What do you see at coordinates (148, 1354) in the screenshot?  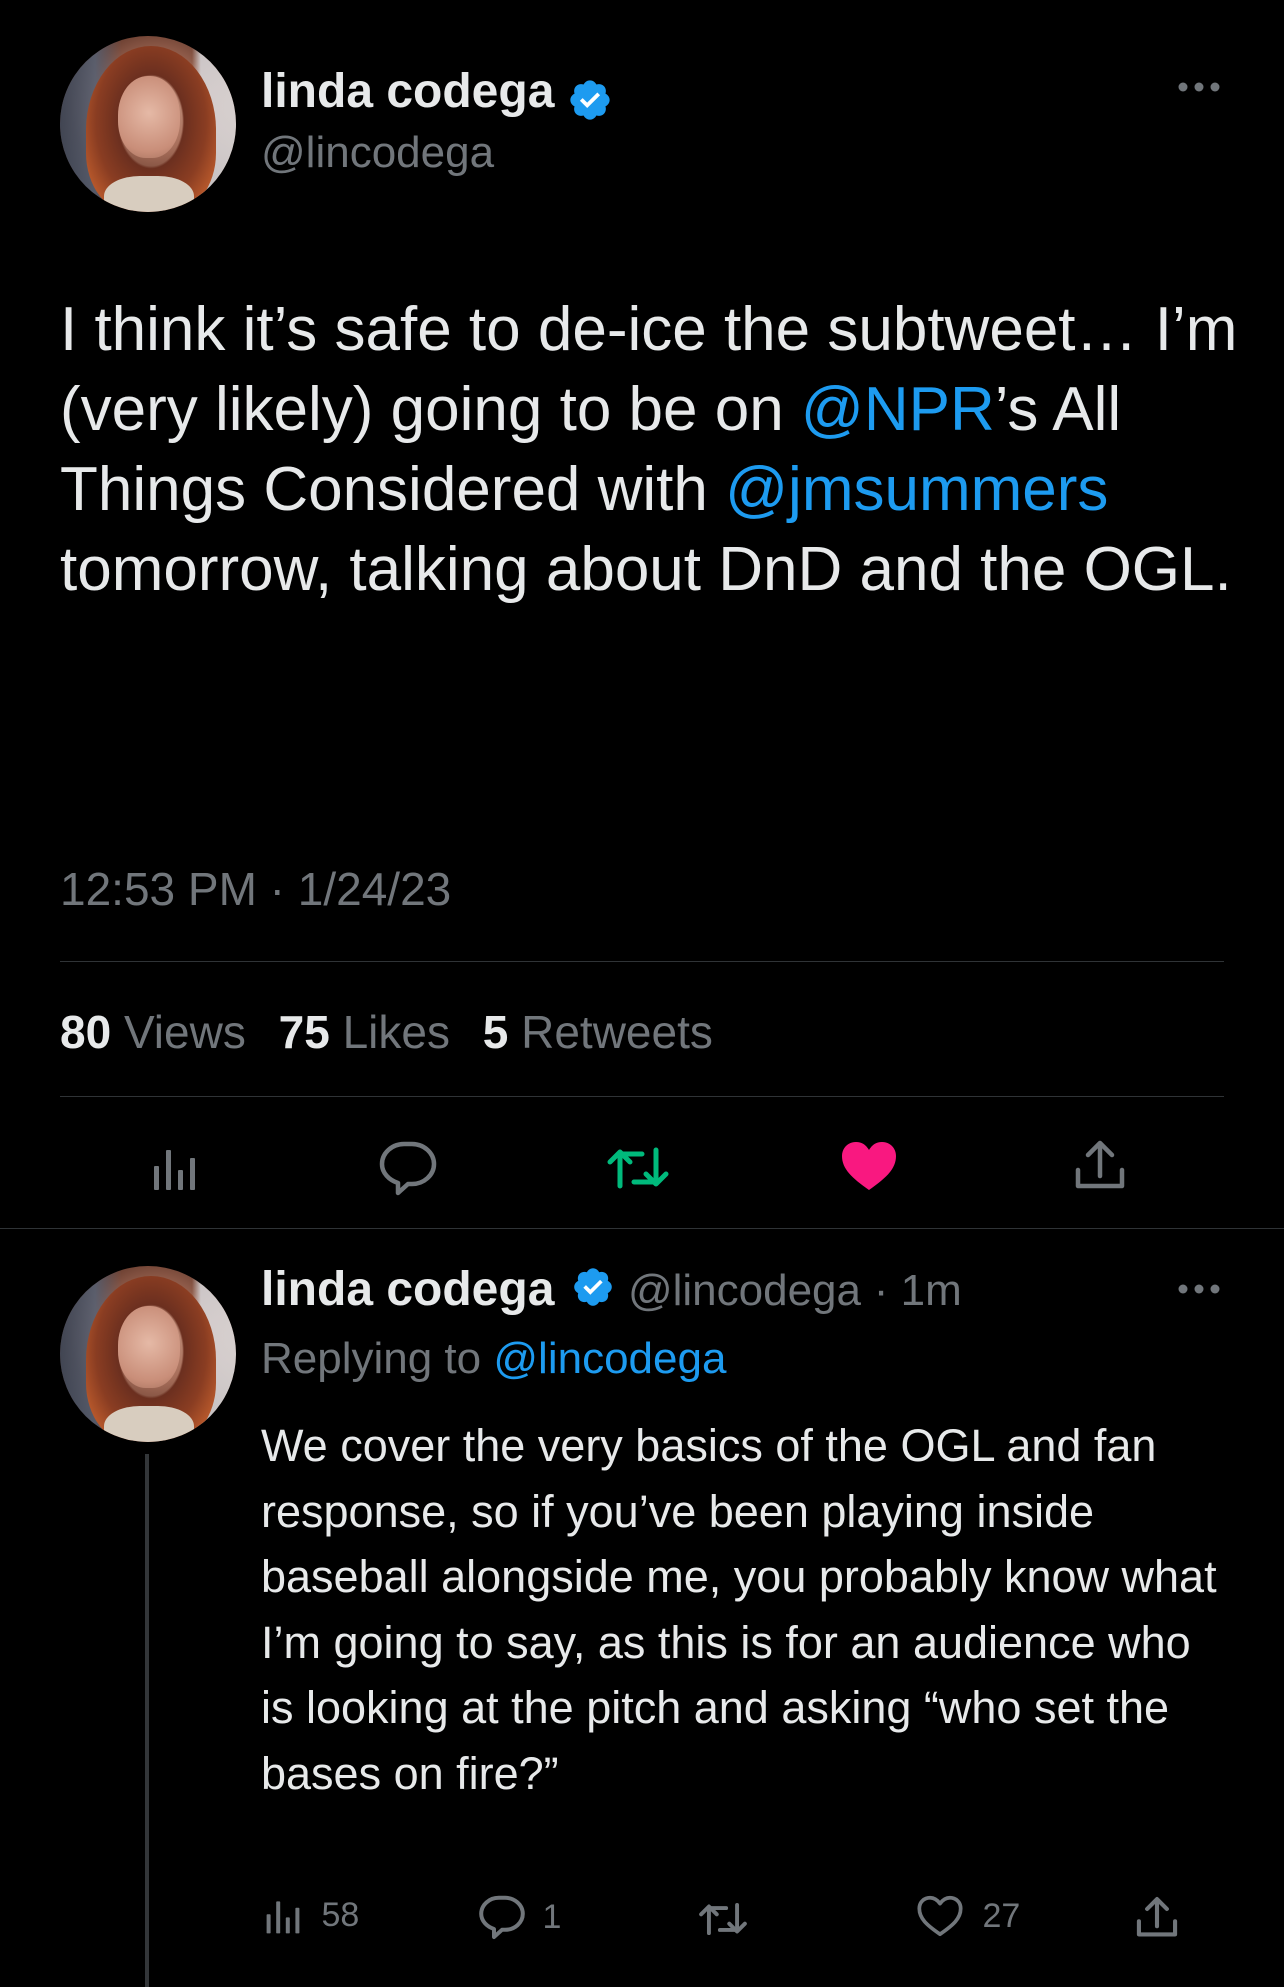 I see `reply-author-avatar` at bounding box center [148, 1354].